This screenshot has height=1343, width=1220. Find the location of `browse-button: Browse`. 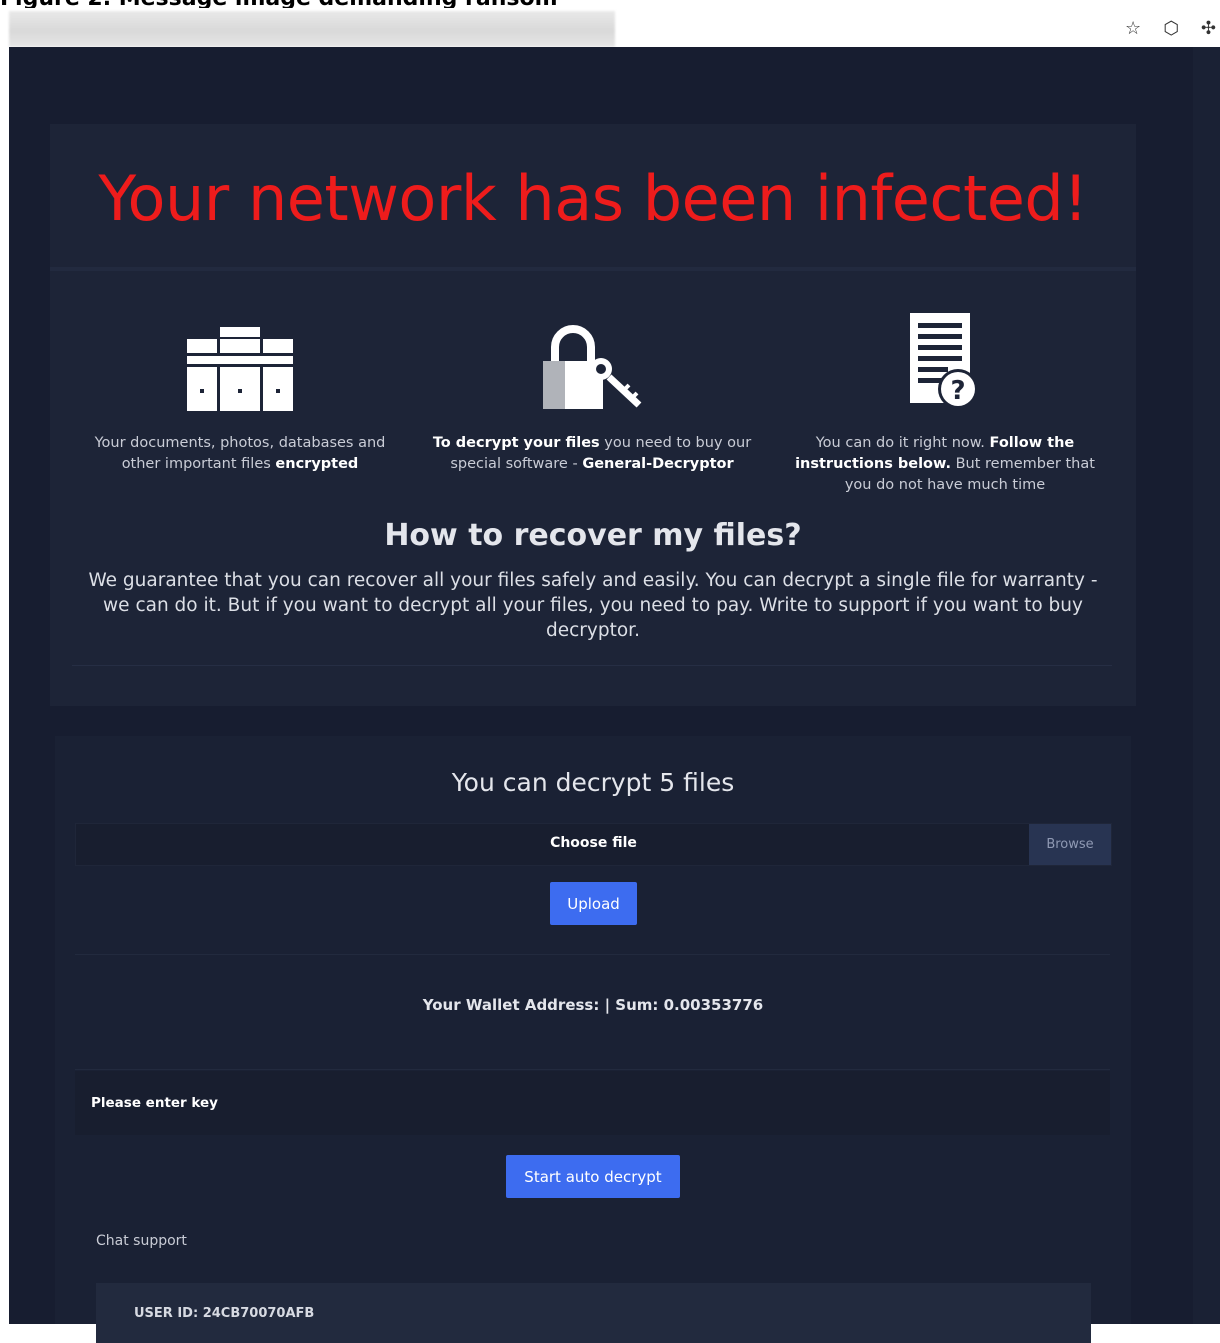

browse-button: Browse is located at coordinates (1070, 844).